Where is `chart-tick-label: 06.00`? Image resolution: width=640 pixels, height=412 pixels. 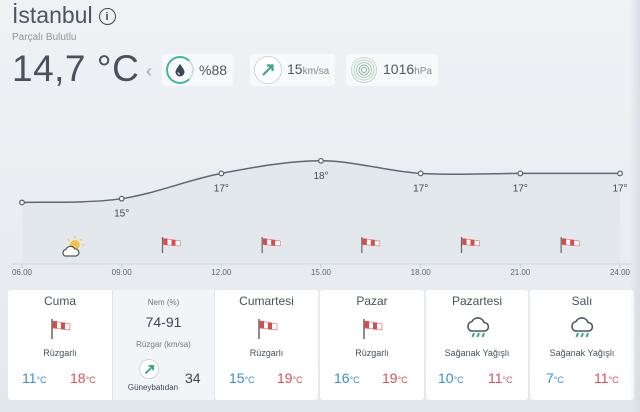 chart-tick-label: 06.00 is located at coordinates (22, 272).